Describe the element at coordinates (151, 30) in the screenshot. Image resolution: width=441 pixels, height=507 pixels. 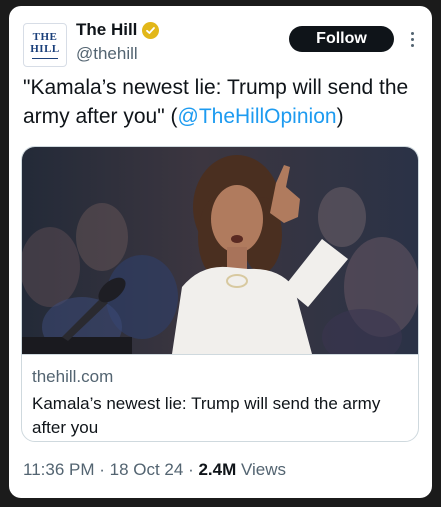
I see `verified-badge-icon` at that location.